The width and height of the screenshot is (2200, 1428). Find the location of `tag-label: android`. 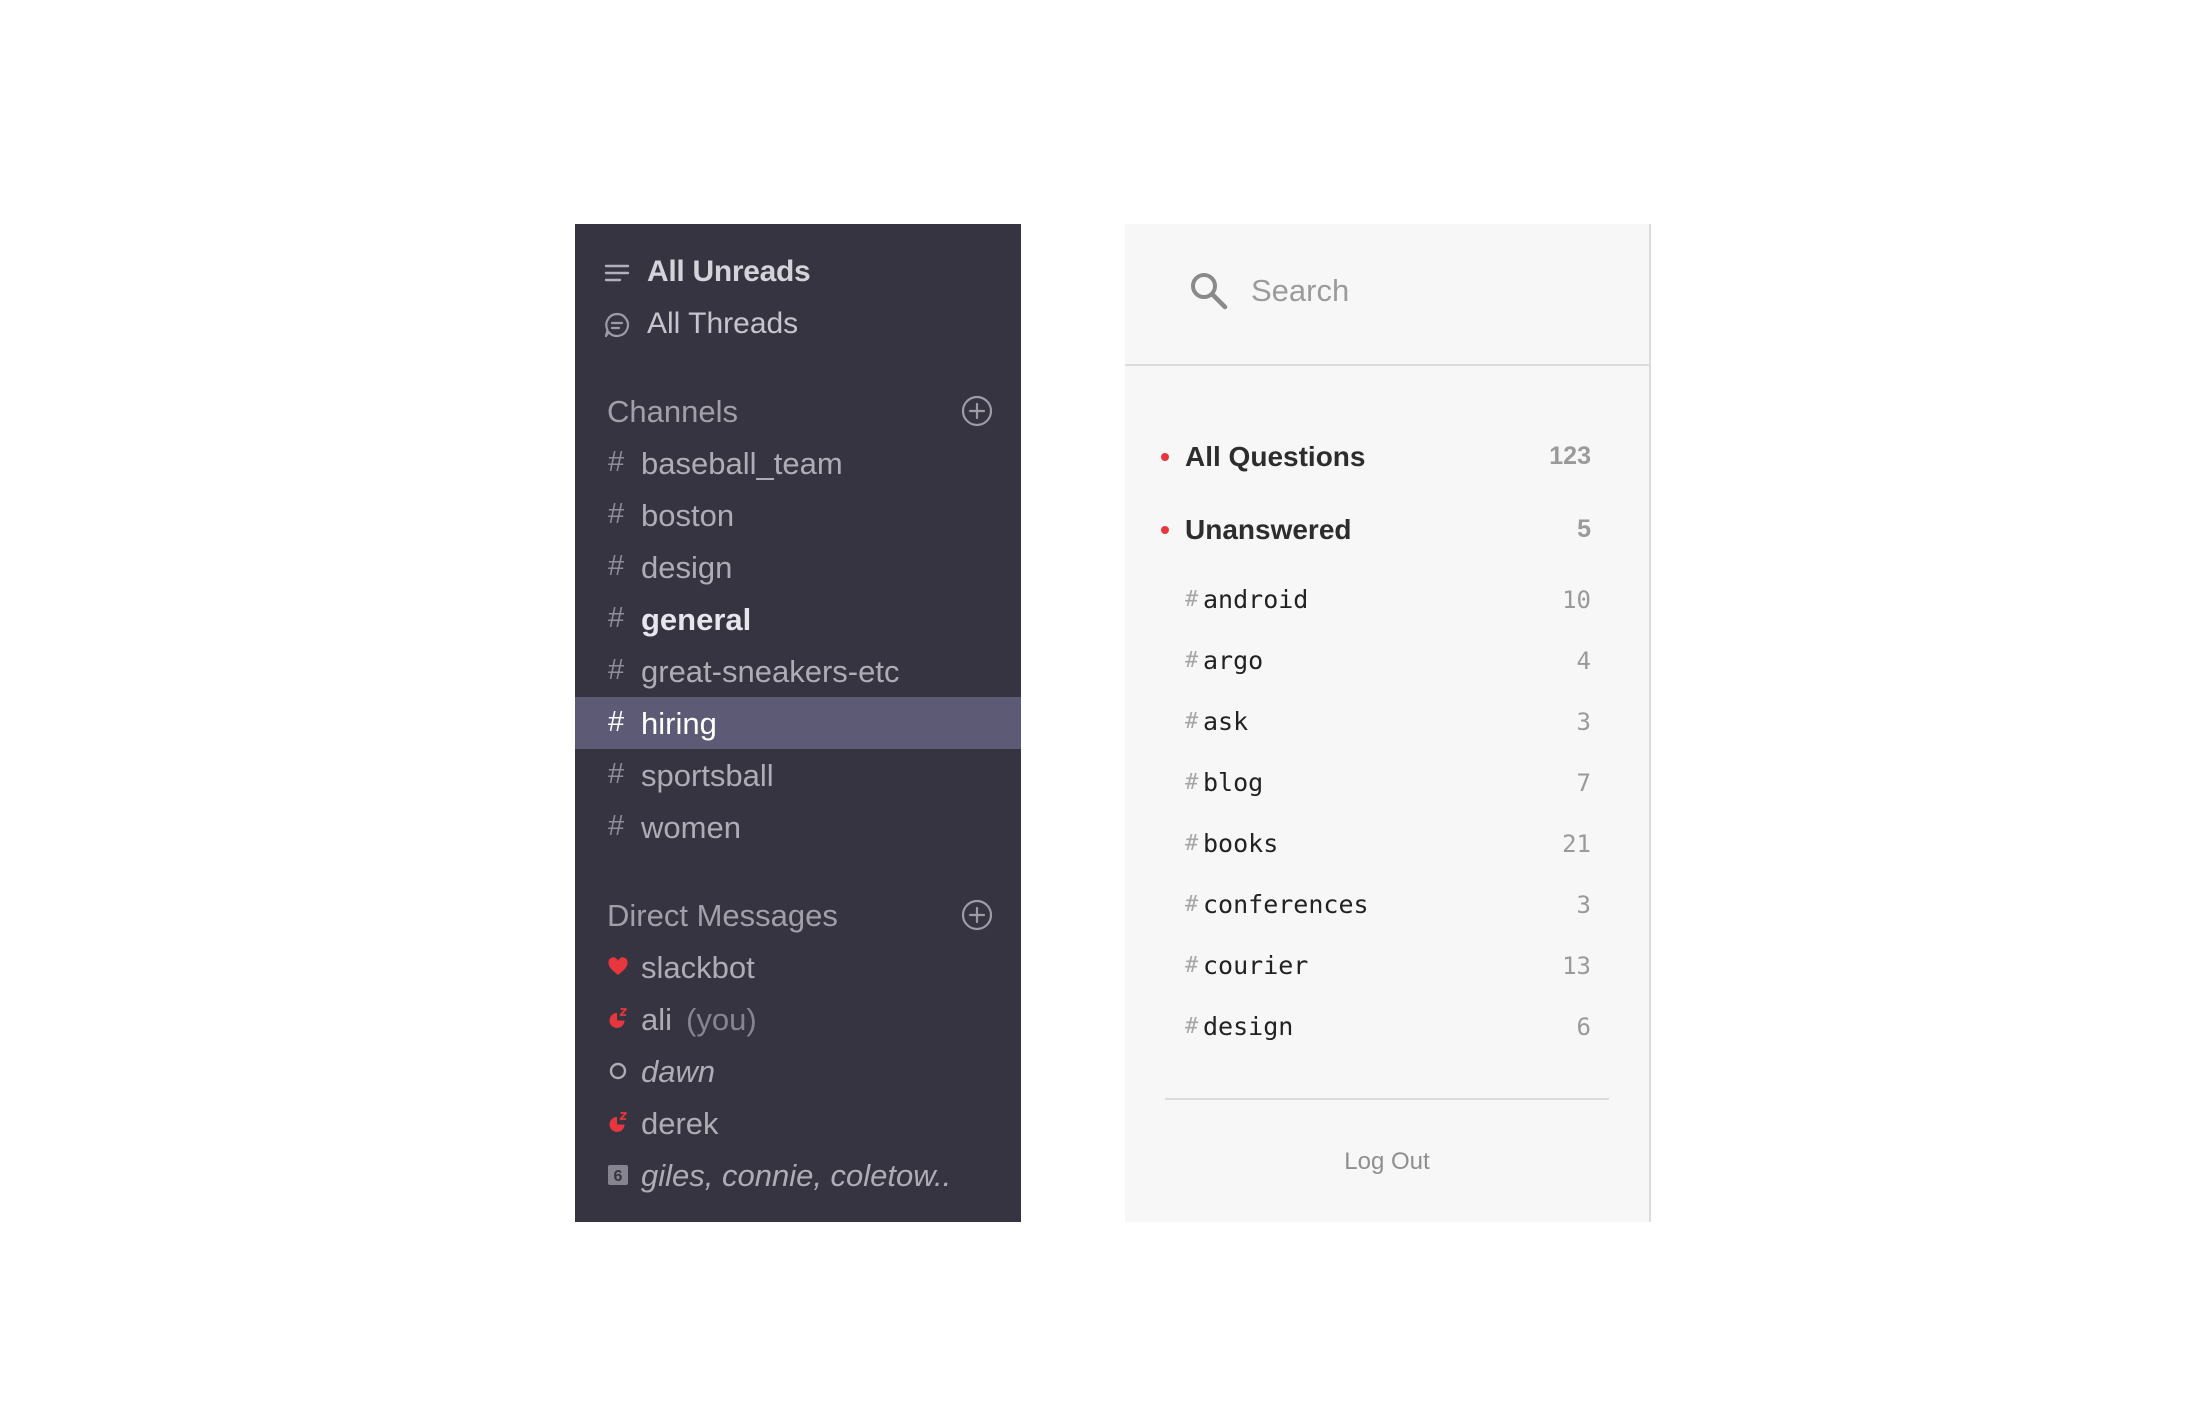

tag-label: android is located at coordinates (1256, 599).